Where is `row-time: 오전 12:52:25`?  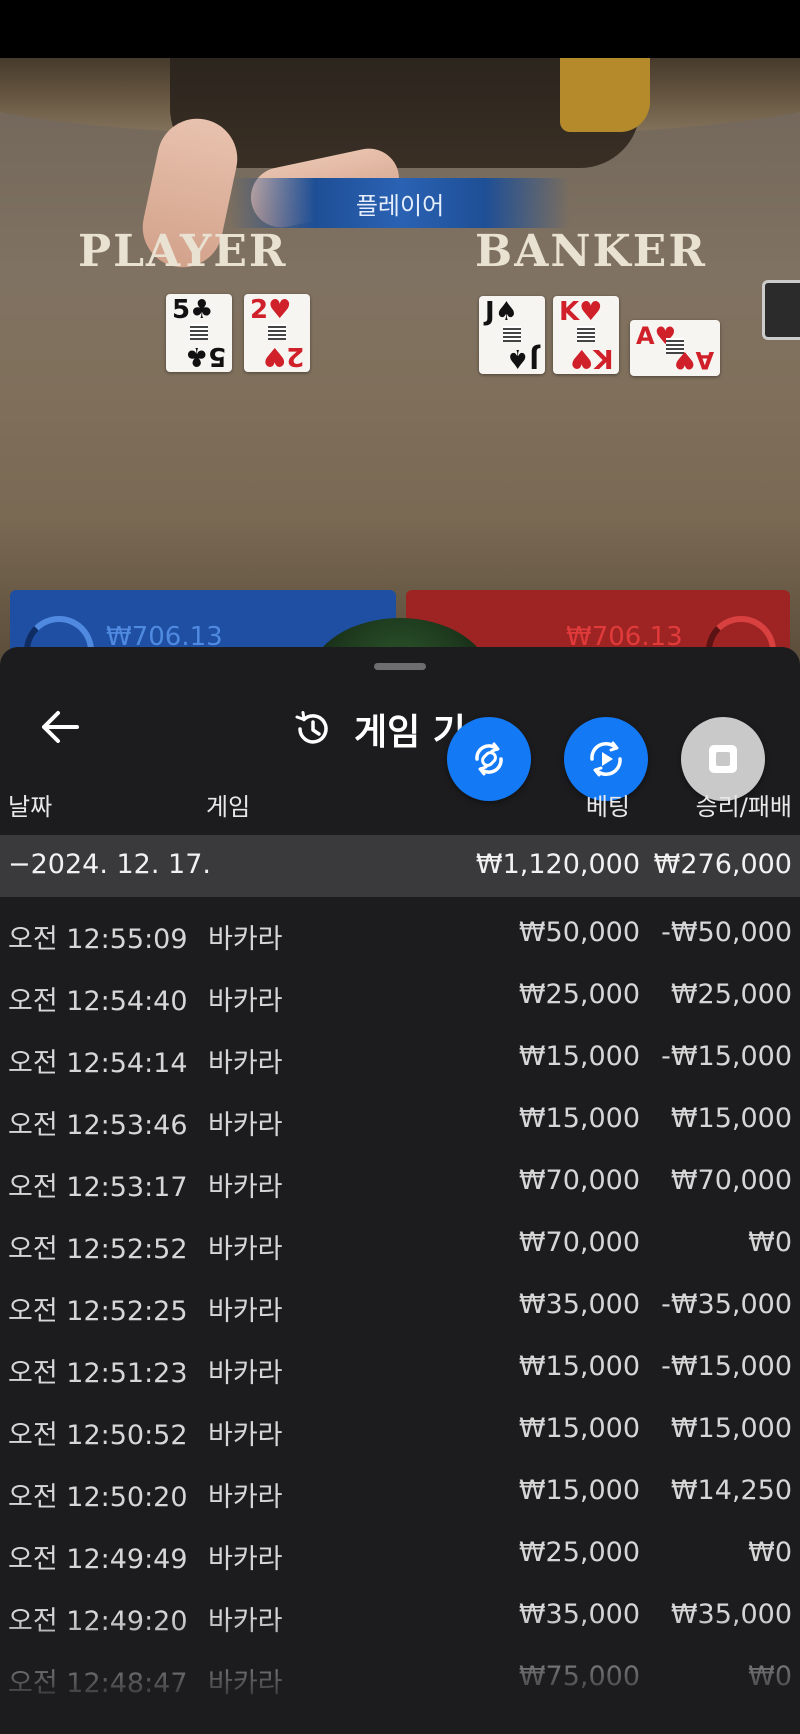
row-time: 오전 12:52:25 is located at coordinates (98, 1311).